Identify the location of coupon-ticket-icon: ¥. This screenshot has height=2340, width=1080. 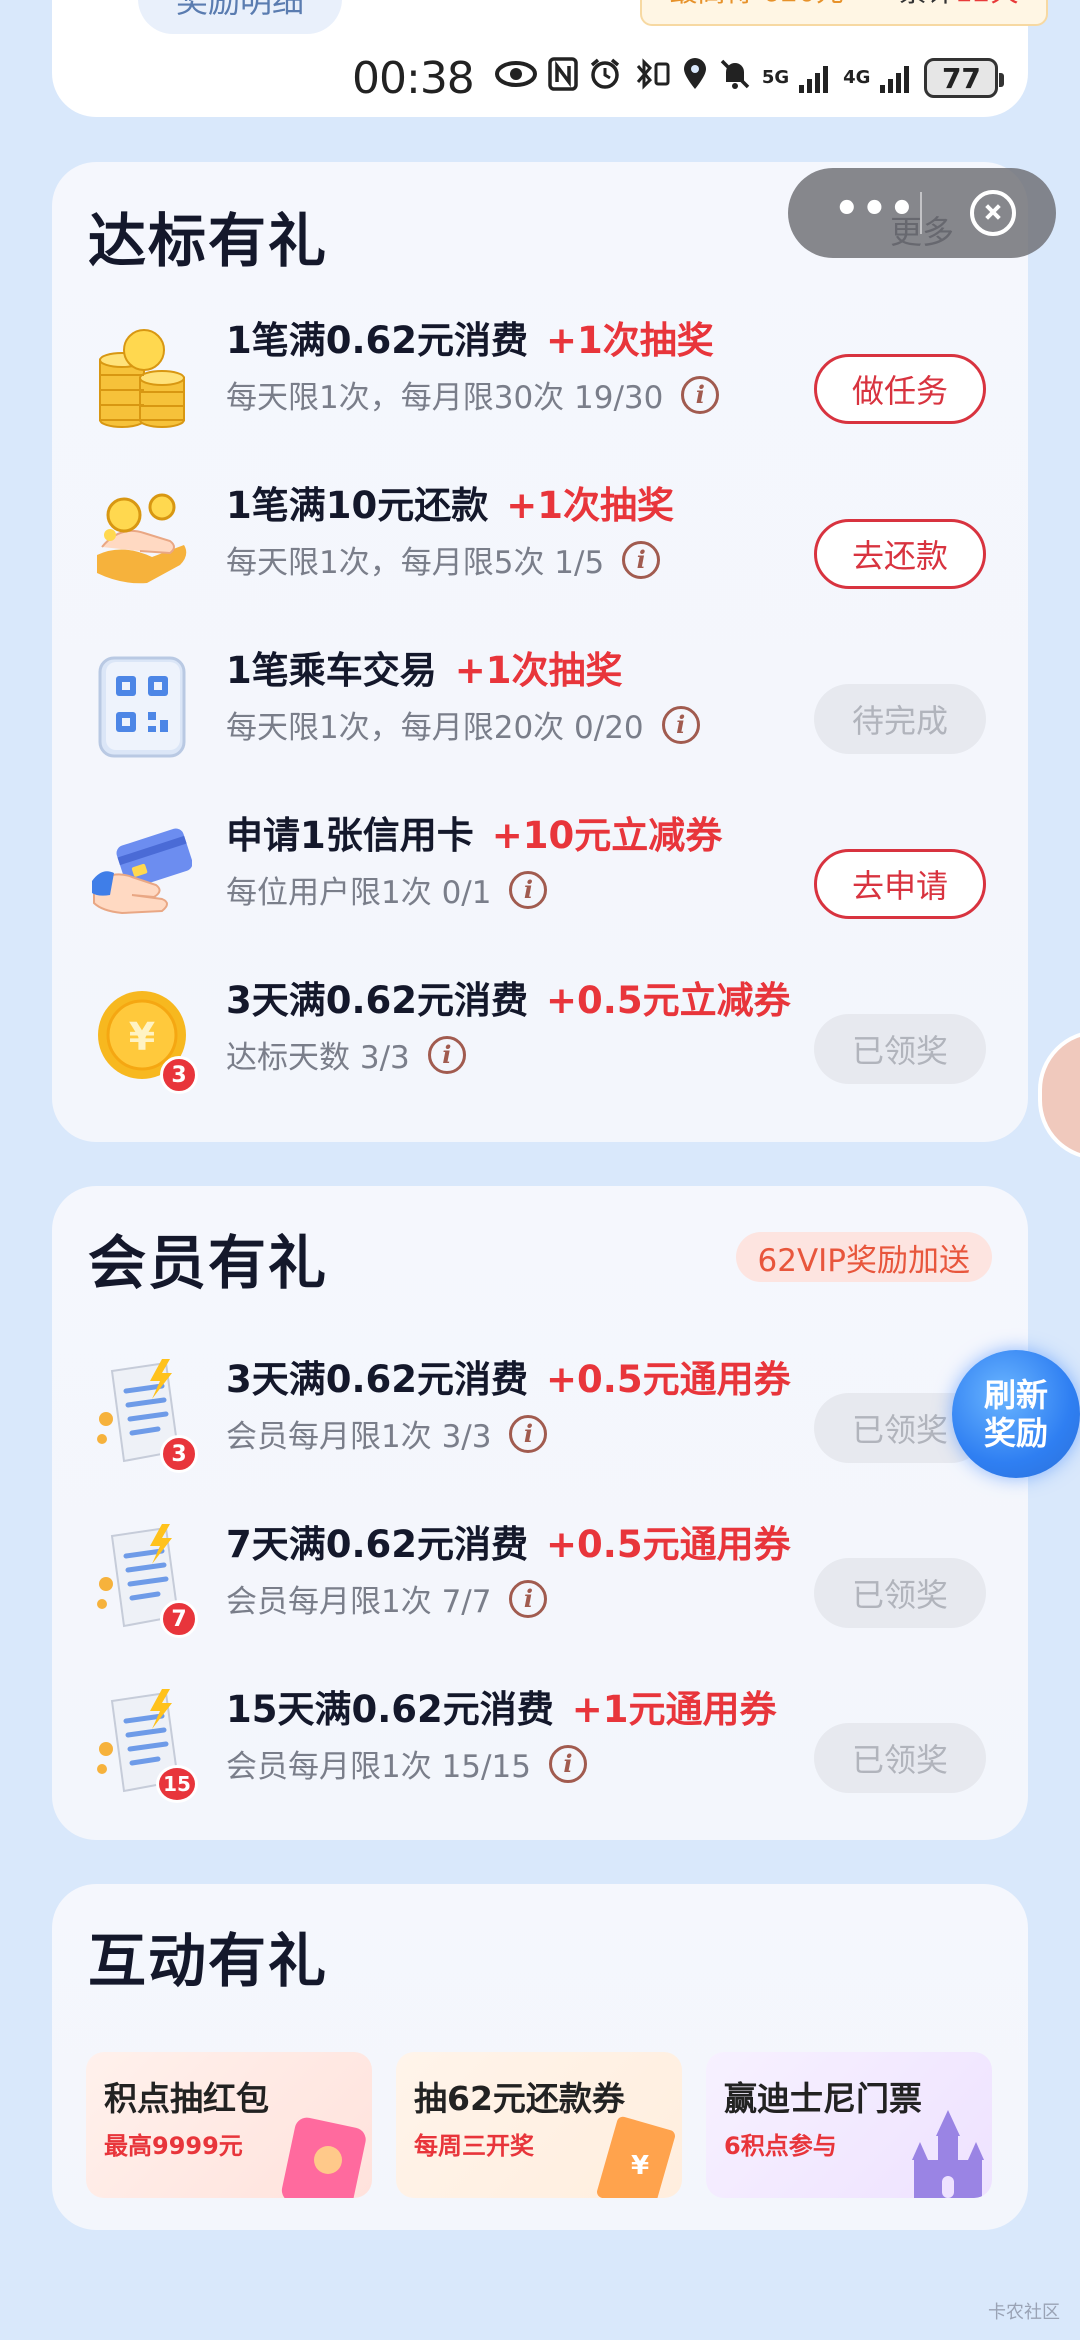
(636, 2157).